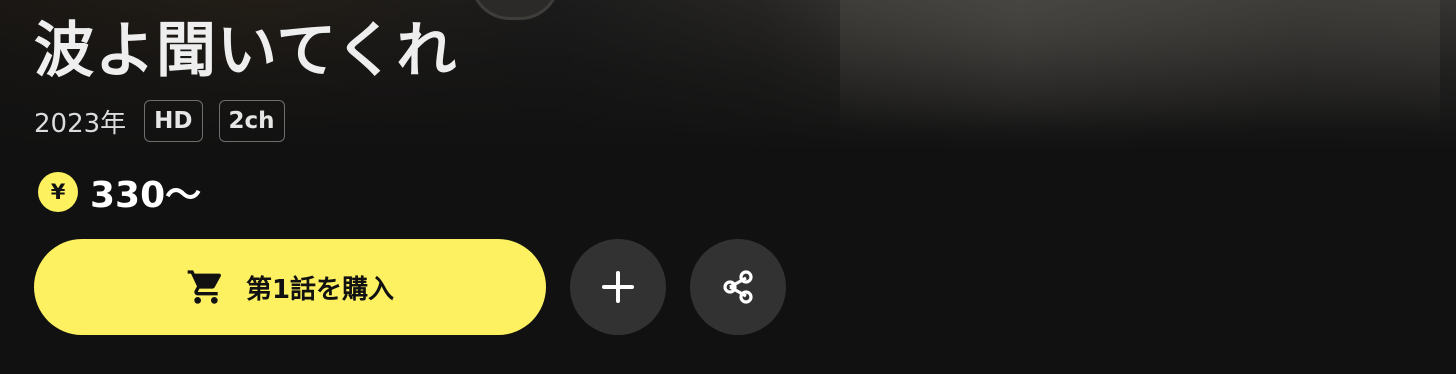 This screenshot has height=374, width=1456. Describe the element at coordinates (173, 121) in the screenshot. I see `quality-badge: HD` at that location.